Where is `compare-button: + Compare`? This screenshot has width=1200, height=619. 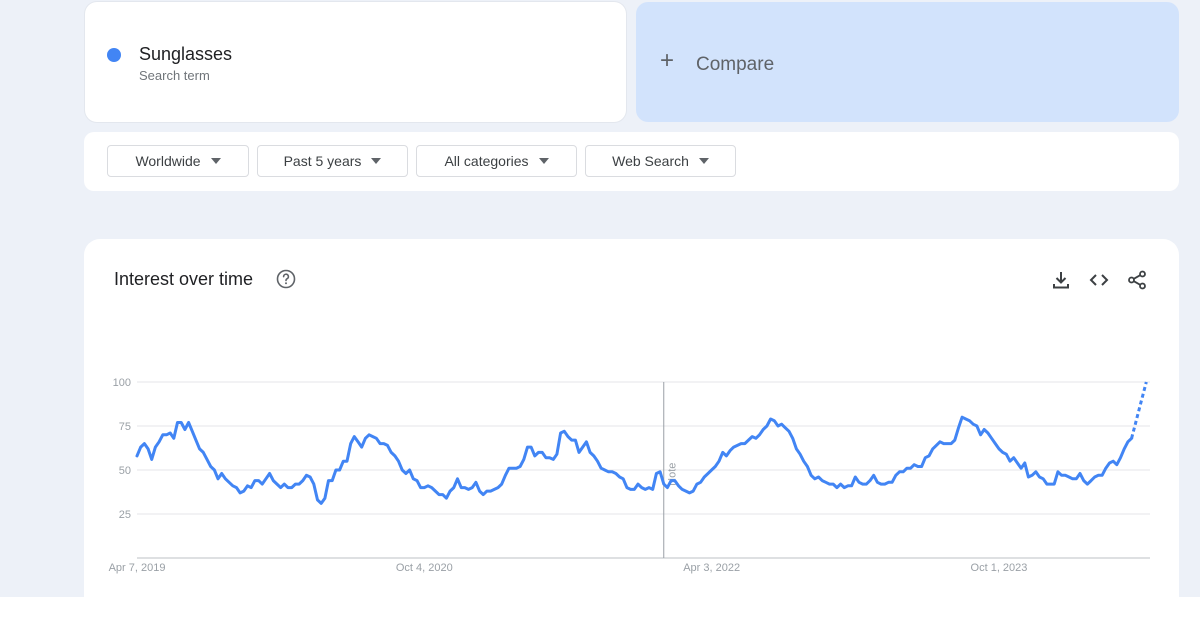 compare-button: + Compare is located at coordinates (907, 62).